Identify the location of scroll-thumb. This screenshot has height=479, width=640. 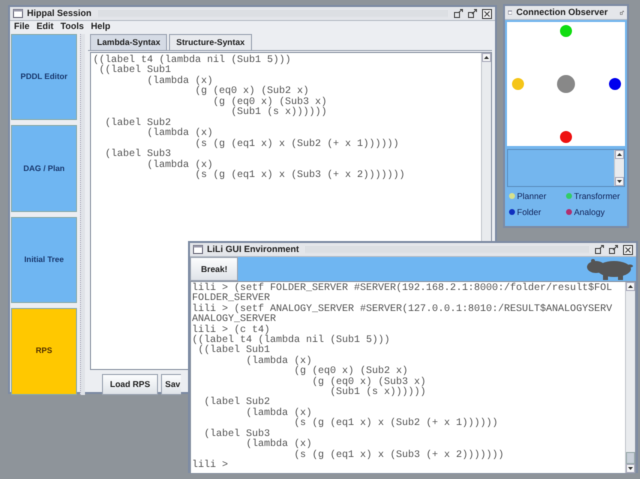
(630, 458).